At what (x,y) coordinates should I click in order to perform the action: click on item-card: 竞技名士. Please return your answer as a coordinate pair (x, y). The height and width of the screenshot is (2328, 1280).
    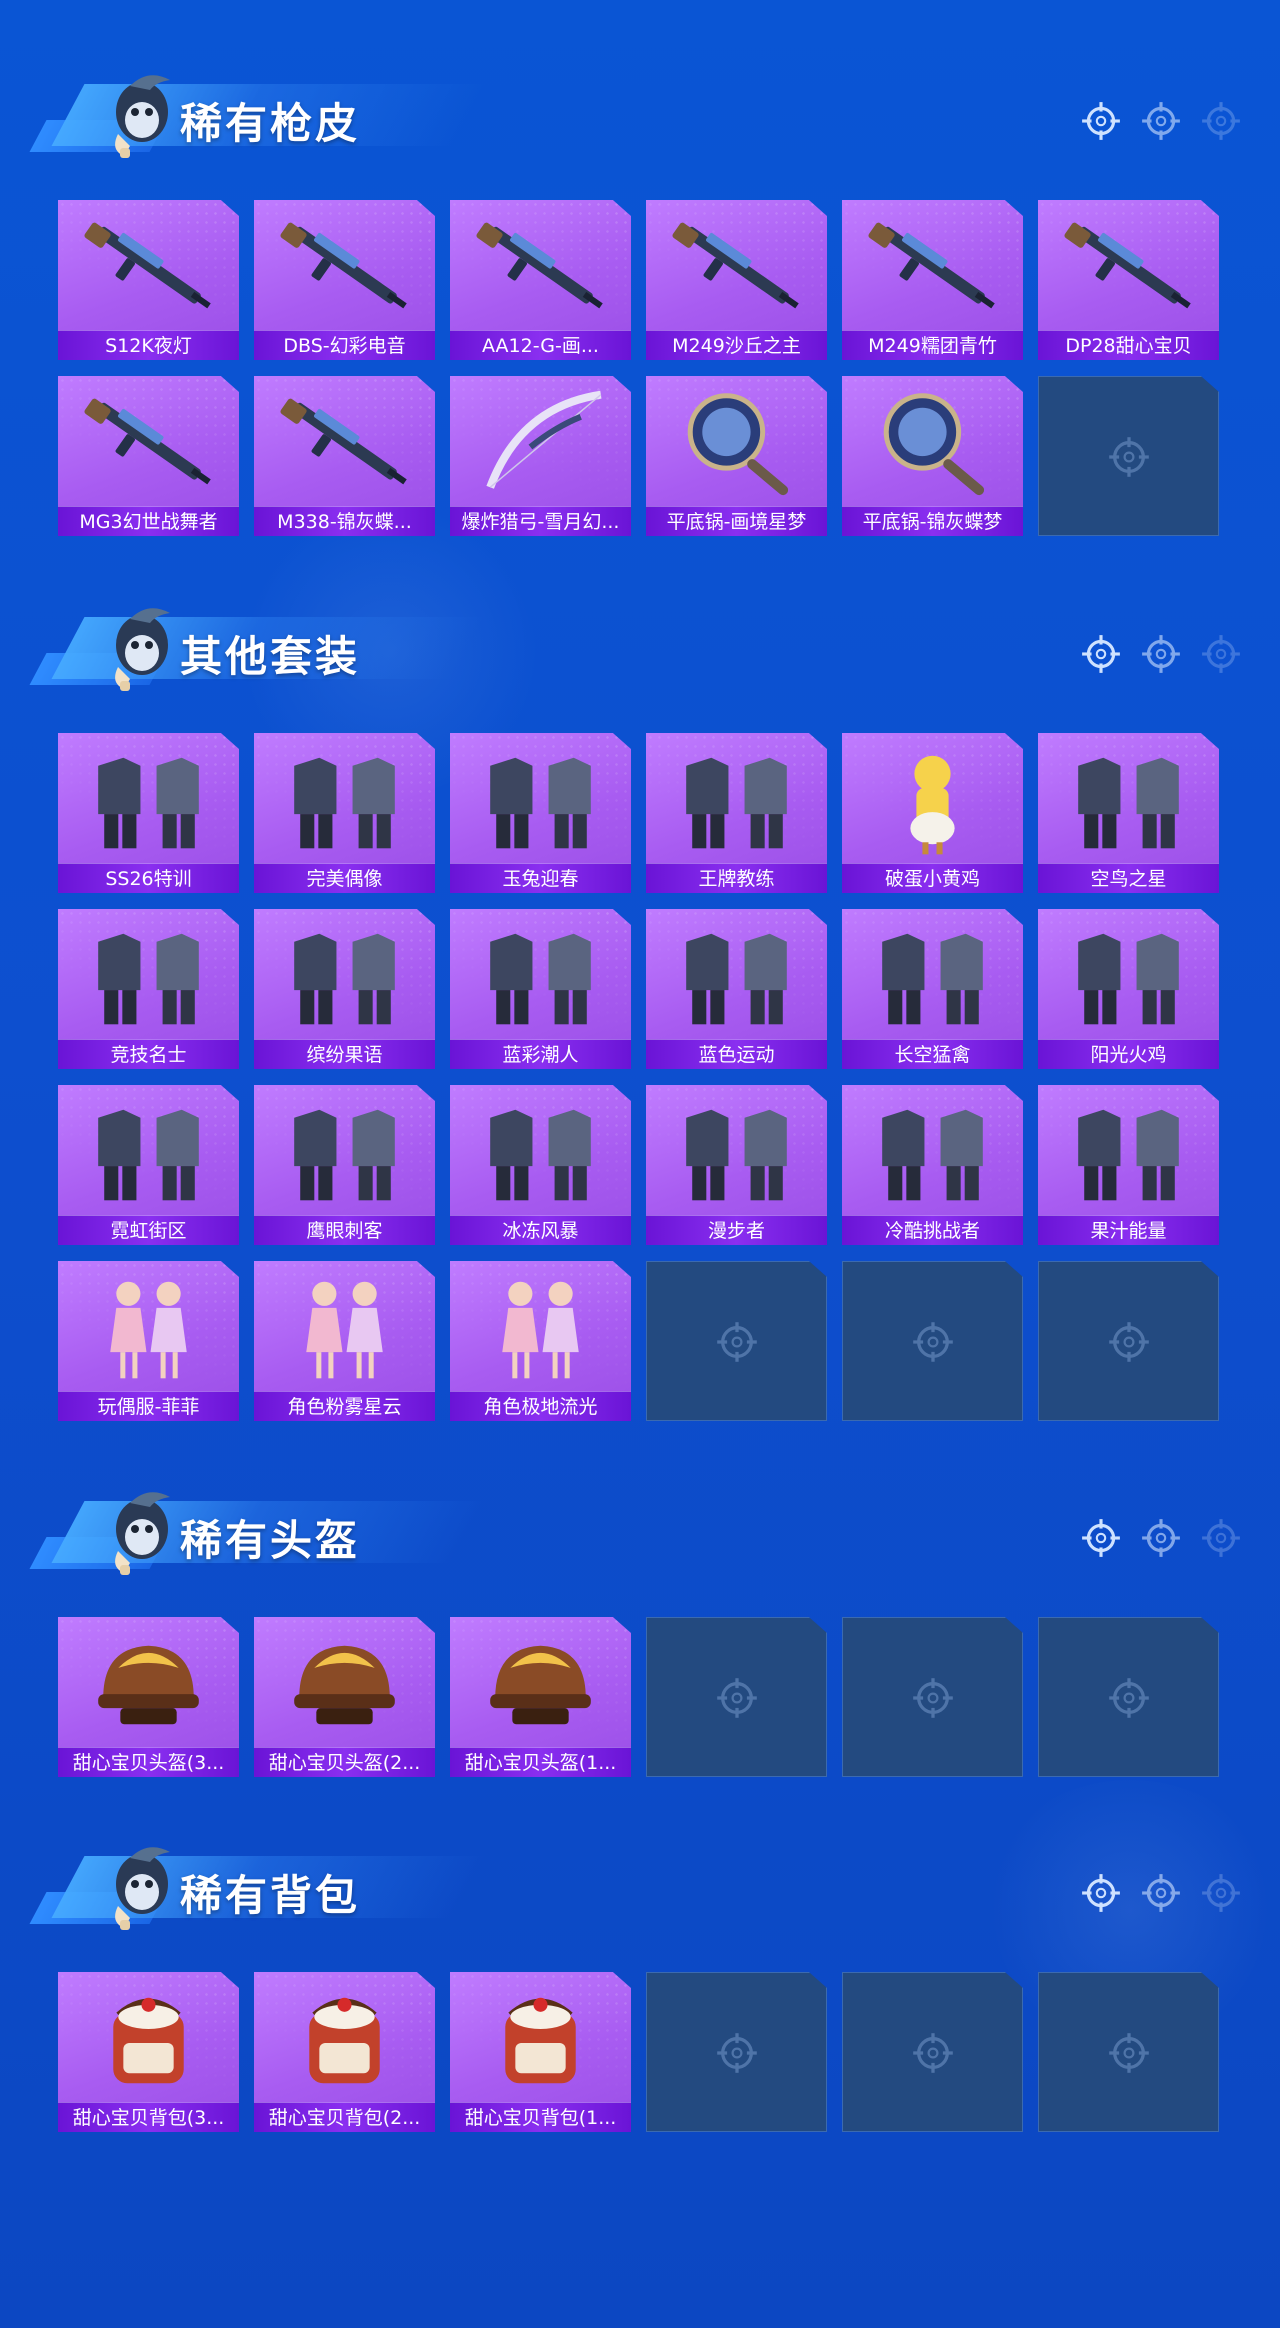
    Looking at the image, I should click on (148, 989).